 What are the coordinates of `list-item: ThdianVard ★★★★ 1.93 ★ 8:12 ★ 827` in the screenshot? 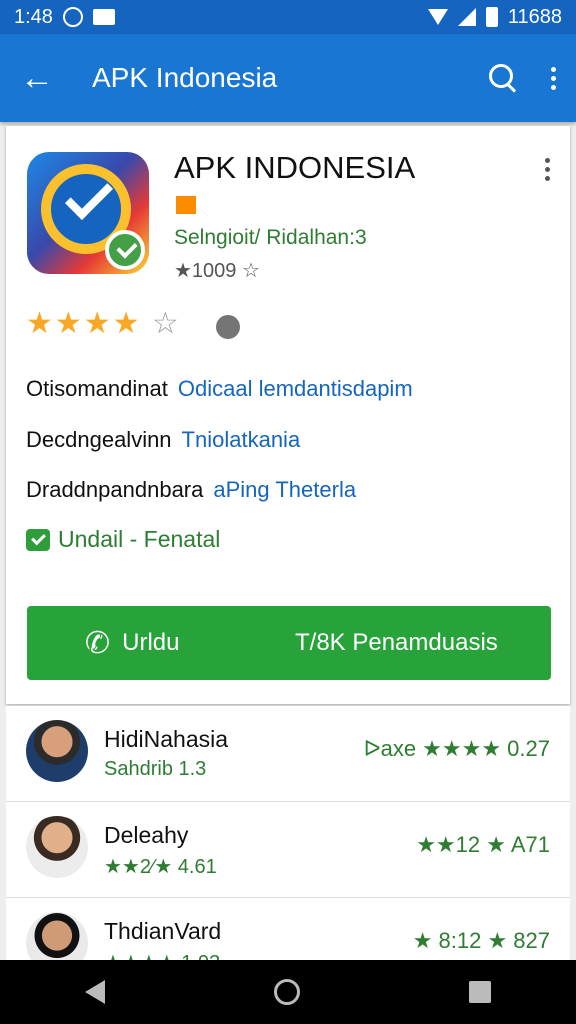 It's located at (288, 929).